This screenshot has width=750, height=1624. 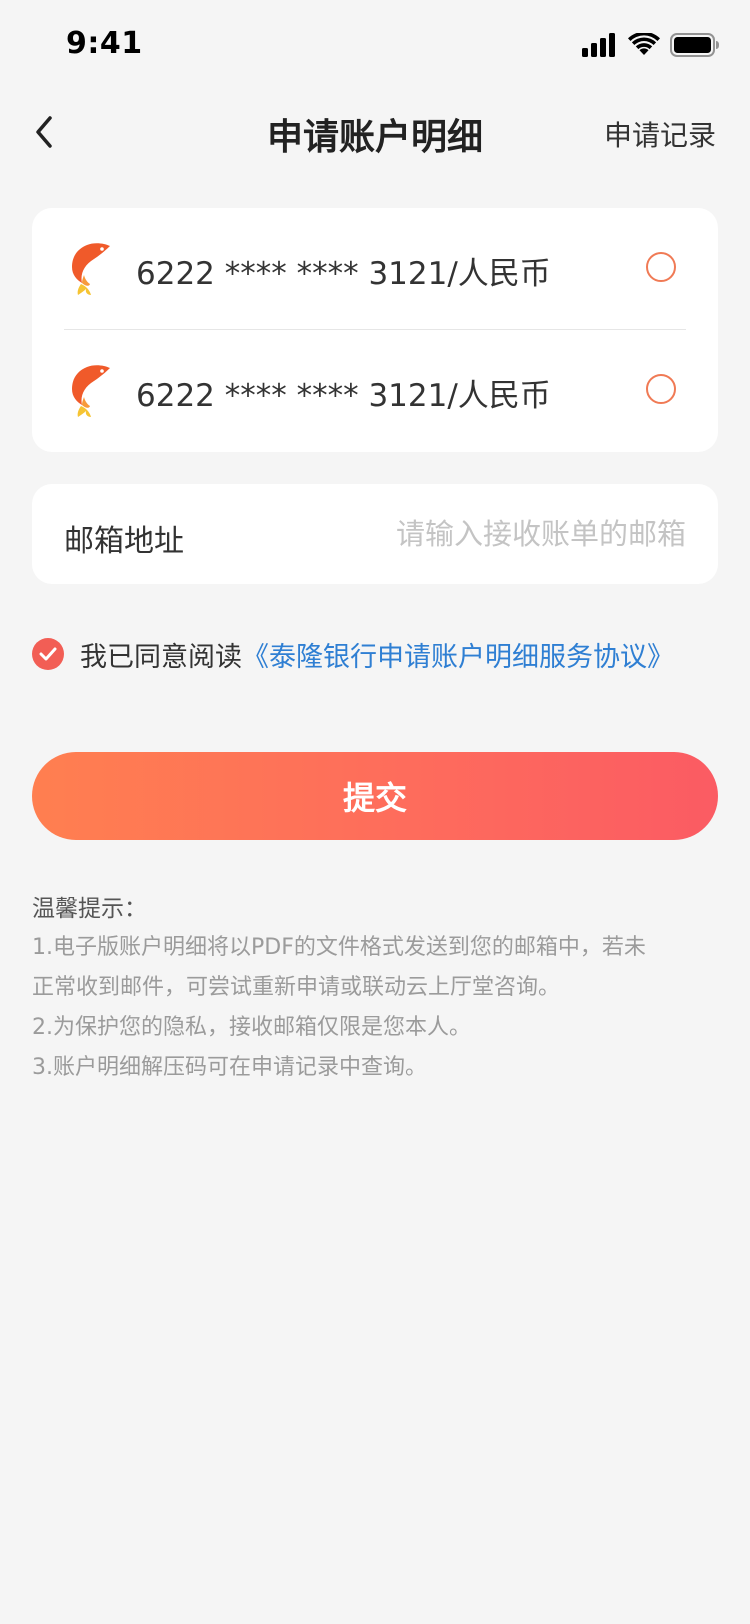 What do you see at coordinates (458, 654) in the screenshot?
I see `agreement-link: 《泰隆银行申请账户明细服务协议》` at bounding box center [458, 654].